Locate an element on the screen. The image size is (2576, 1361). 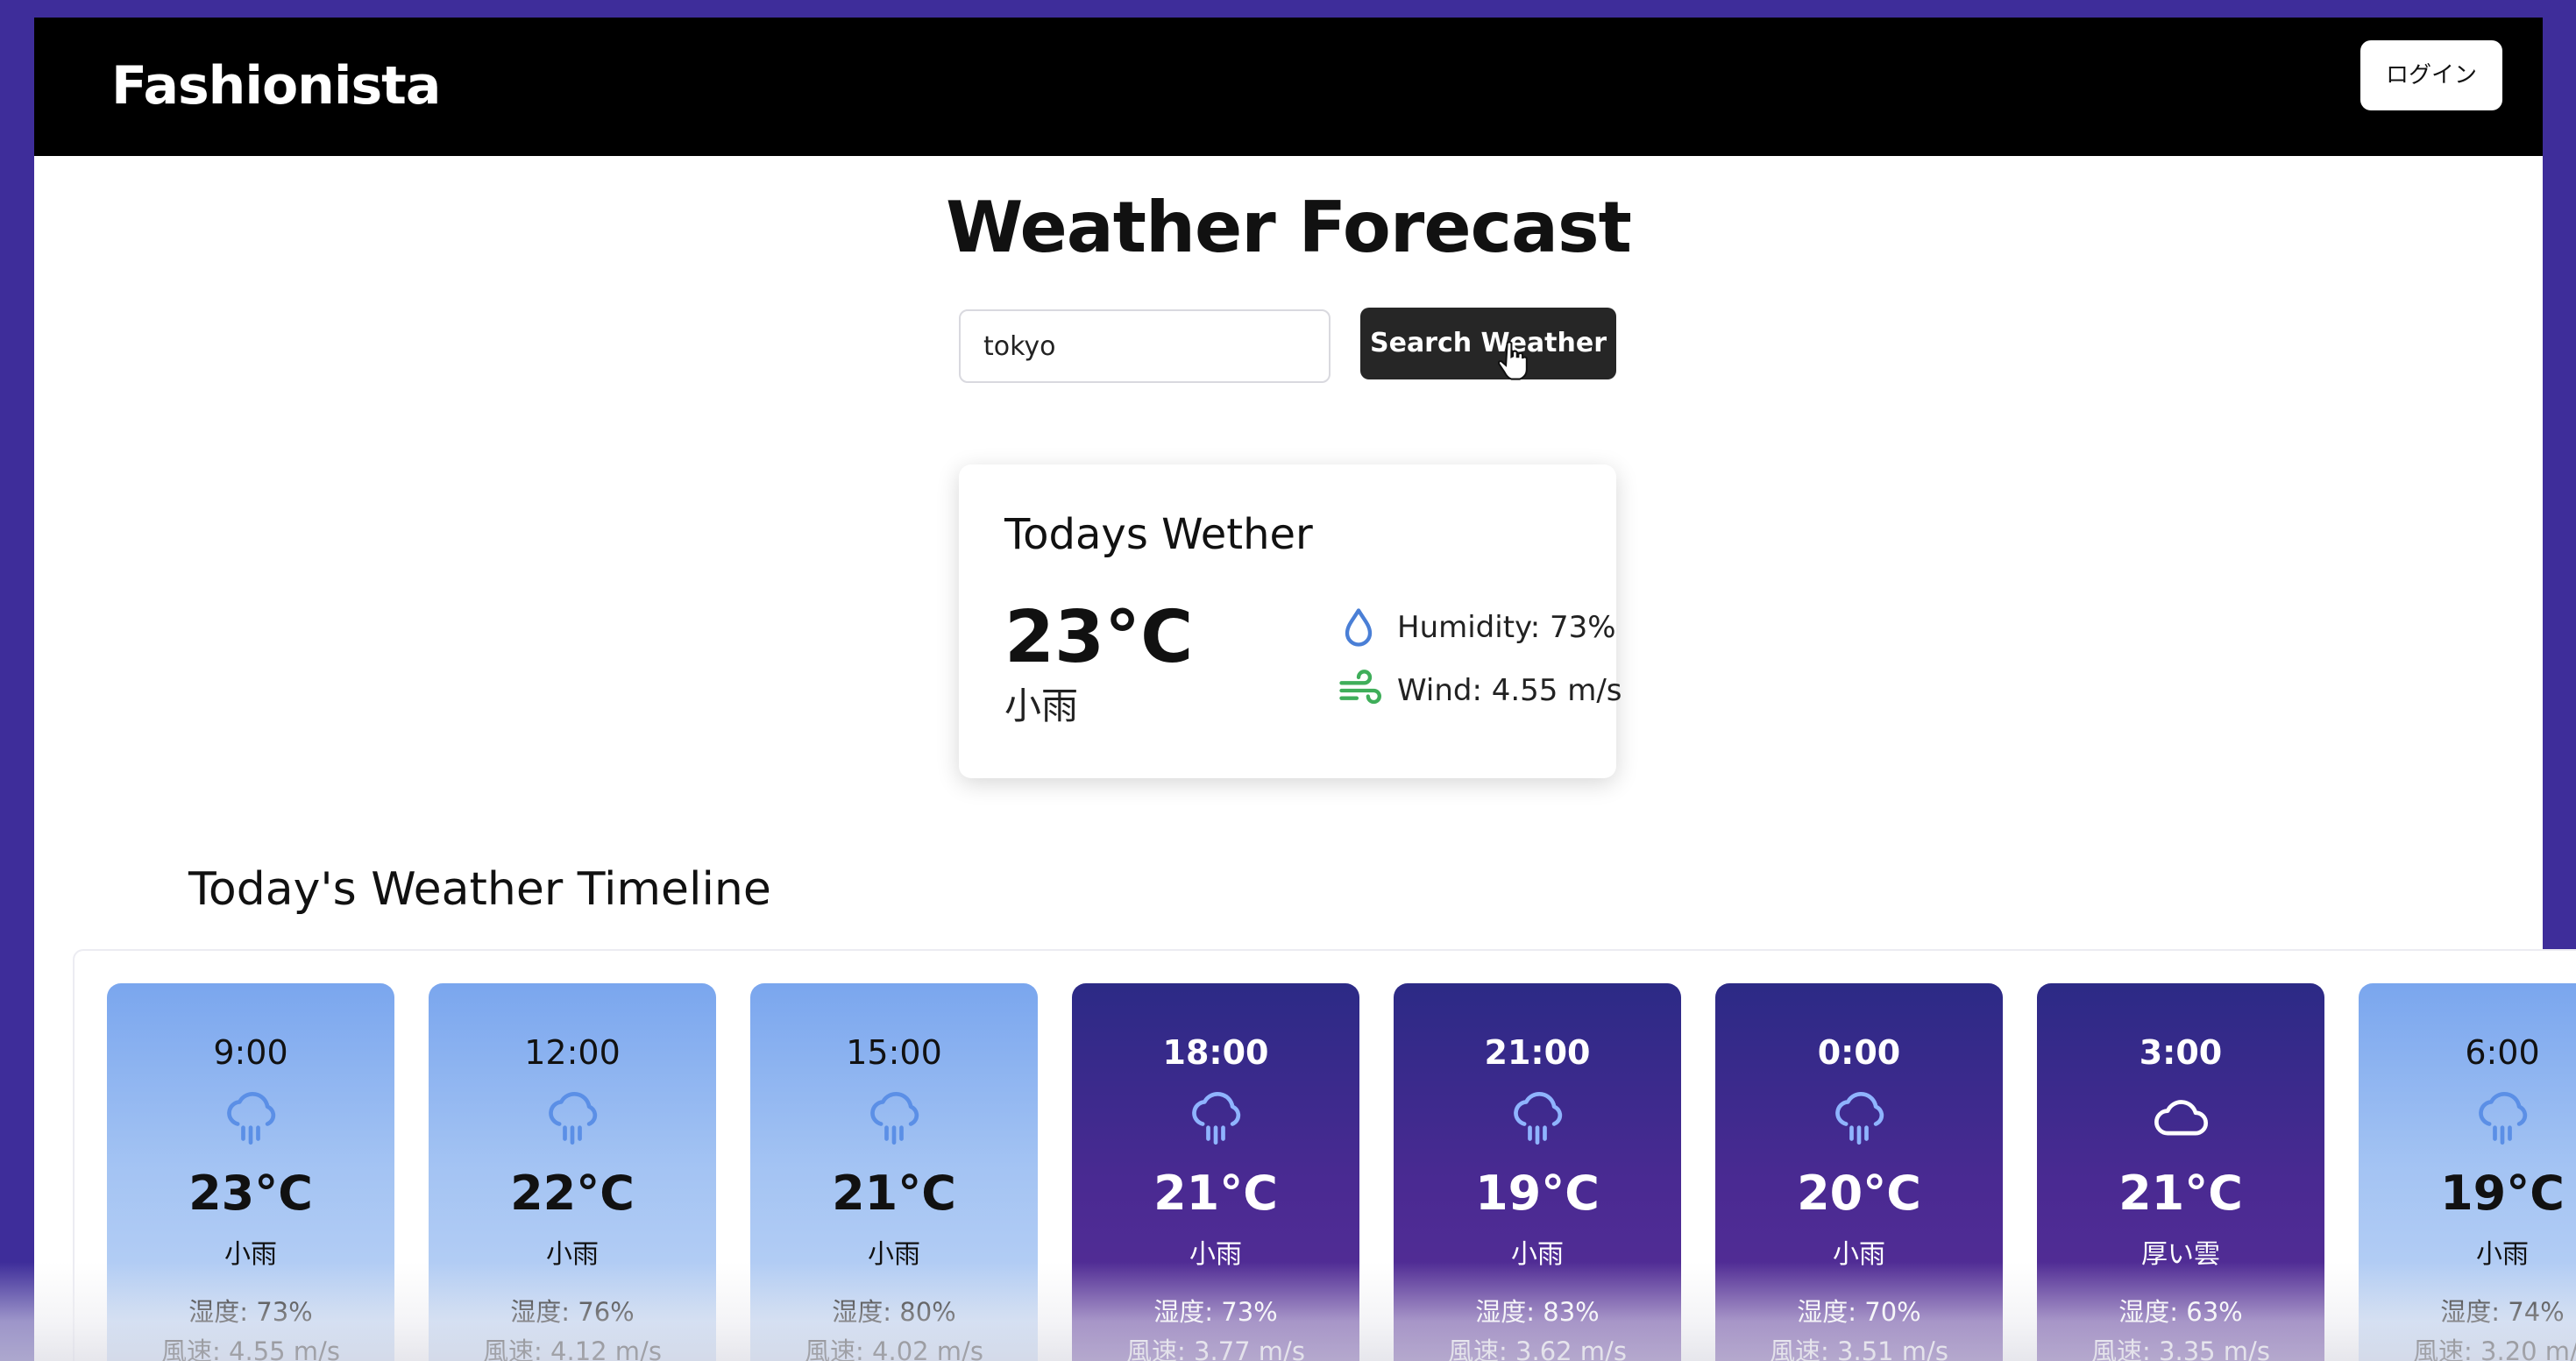
hourly-forecast-card: 0:00 20°C 小雨湿度: 70% 風速: 3.51 m/s is located at coordinates (1859, 1172).